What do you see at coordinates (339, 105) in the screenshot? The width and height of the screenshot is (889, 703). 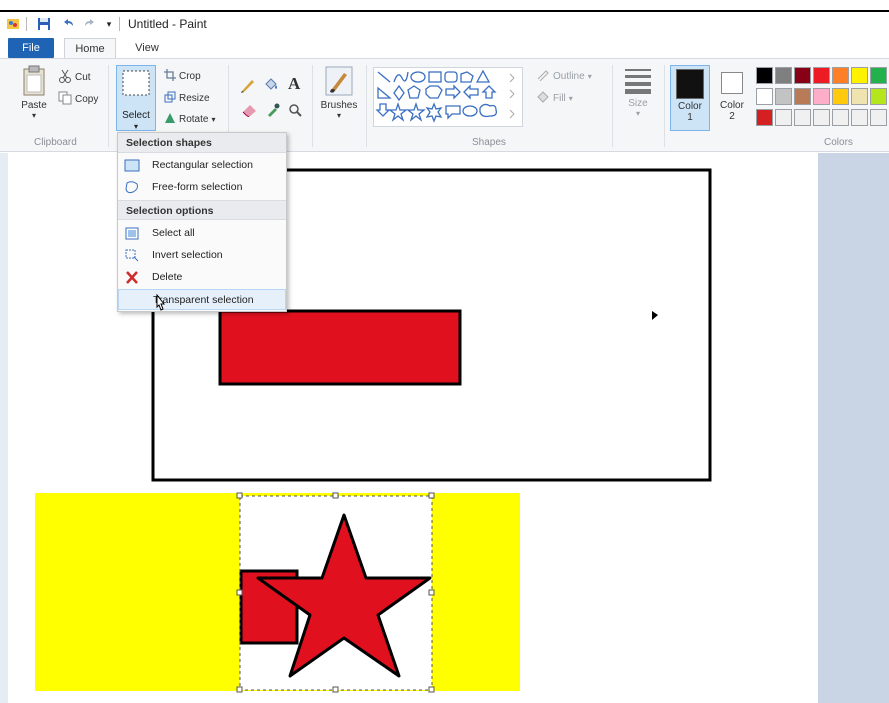 I see `brushes-label: Brushes` at bounding box center [339, 105].